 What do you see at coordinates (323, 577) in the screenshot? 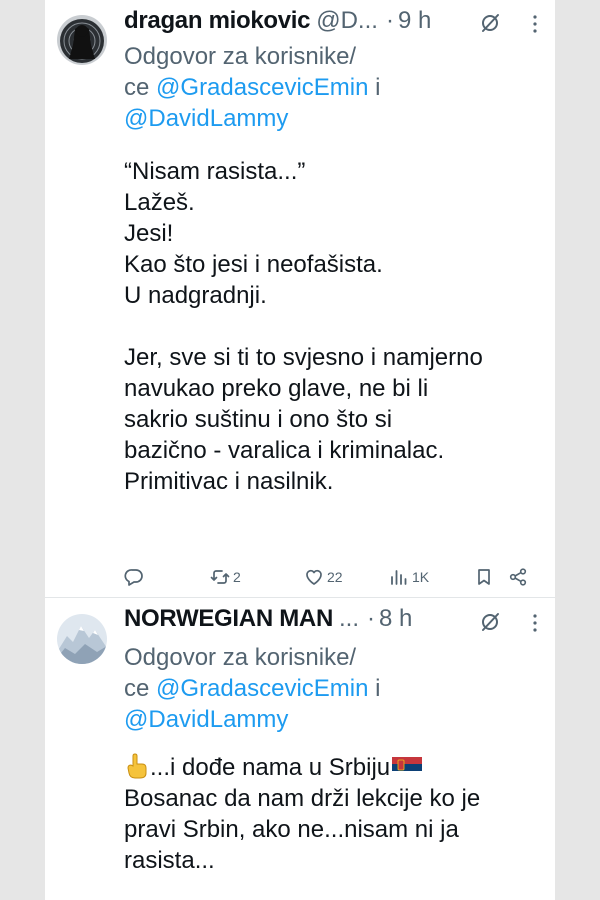
I see `like-button: 22` at bounding box center [323, 577].